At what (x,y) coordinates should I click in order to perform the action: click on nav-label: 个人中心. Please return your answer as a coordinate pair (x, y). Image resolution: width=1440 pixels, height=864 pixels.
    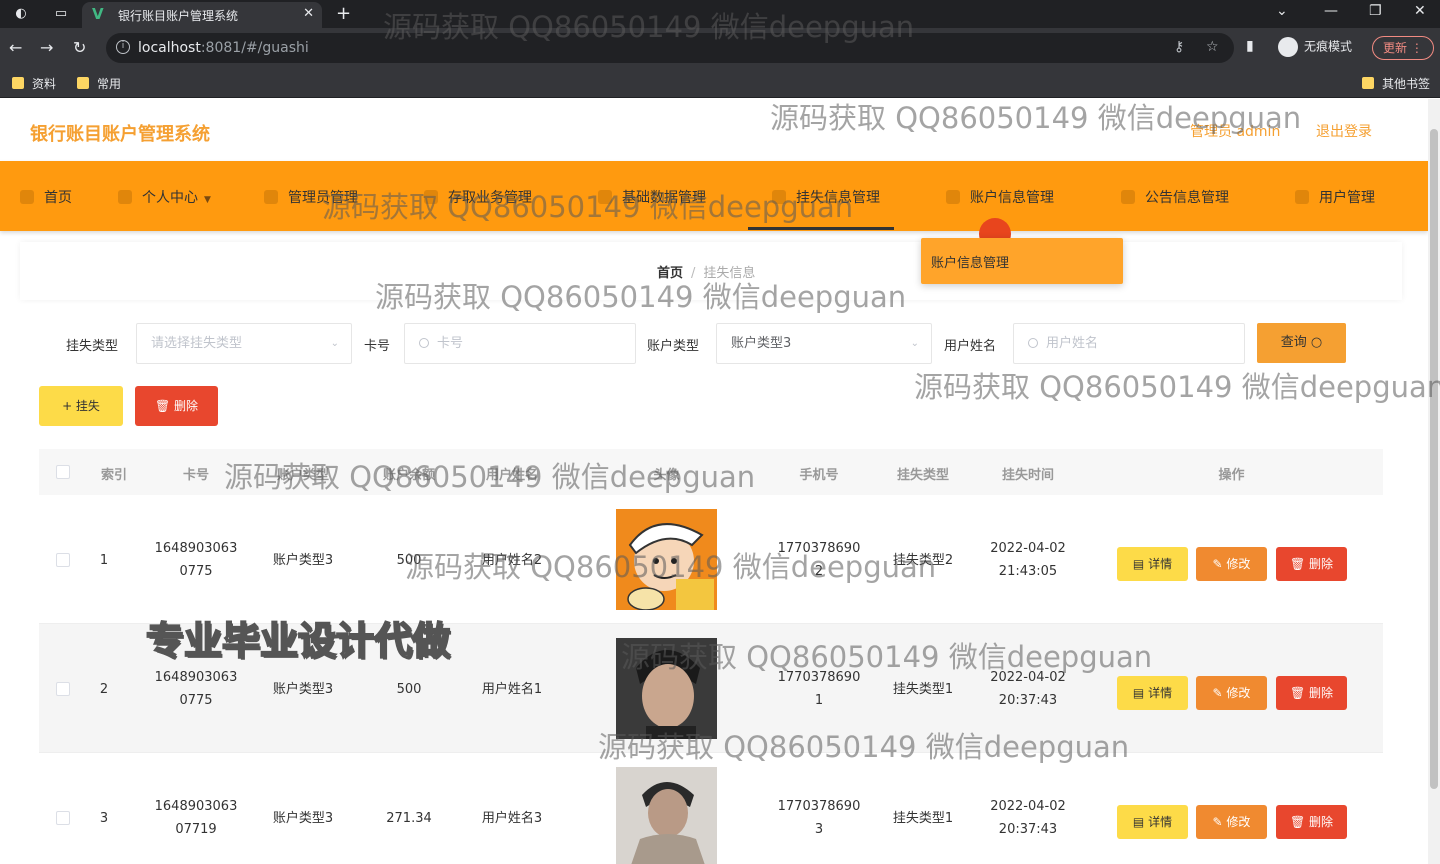
    Looking at the image, I should click on (170, 198).